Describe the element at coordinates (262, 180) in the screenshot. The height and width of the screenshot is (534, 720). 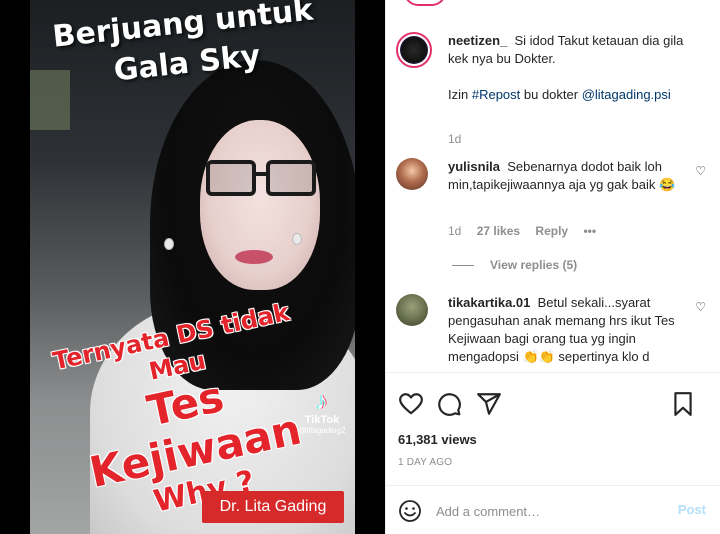
I see `person-glasses` at that location.